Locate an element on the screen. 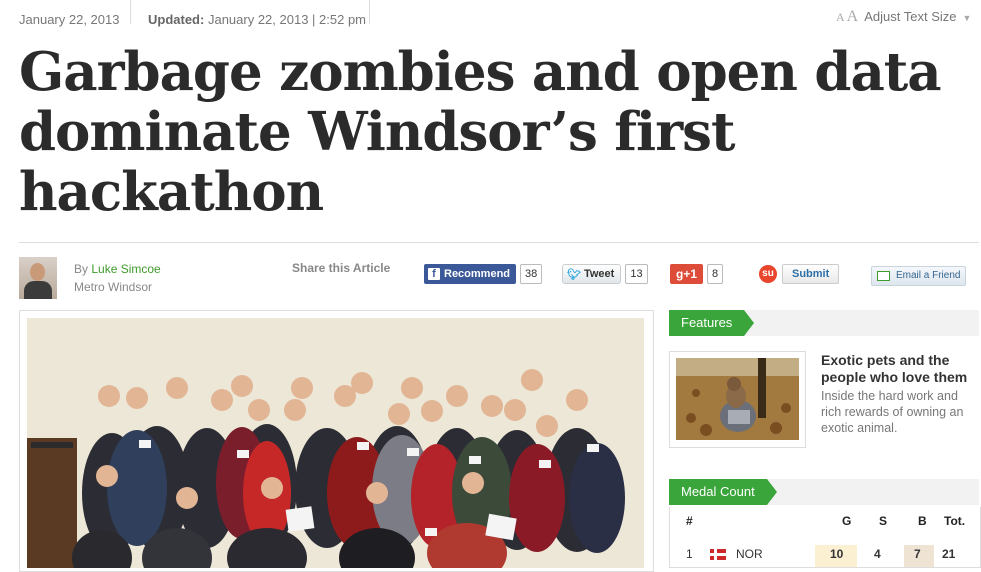 The image size is (981, 572). medal-header-silver: S is located at coordinates (883, 521).